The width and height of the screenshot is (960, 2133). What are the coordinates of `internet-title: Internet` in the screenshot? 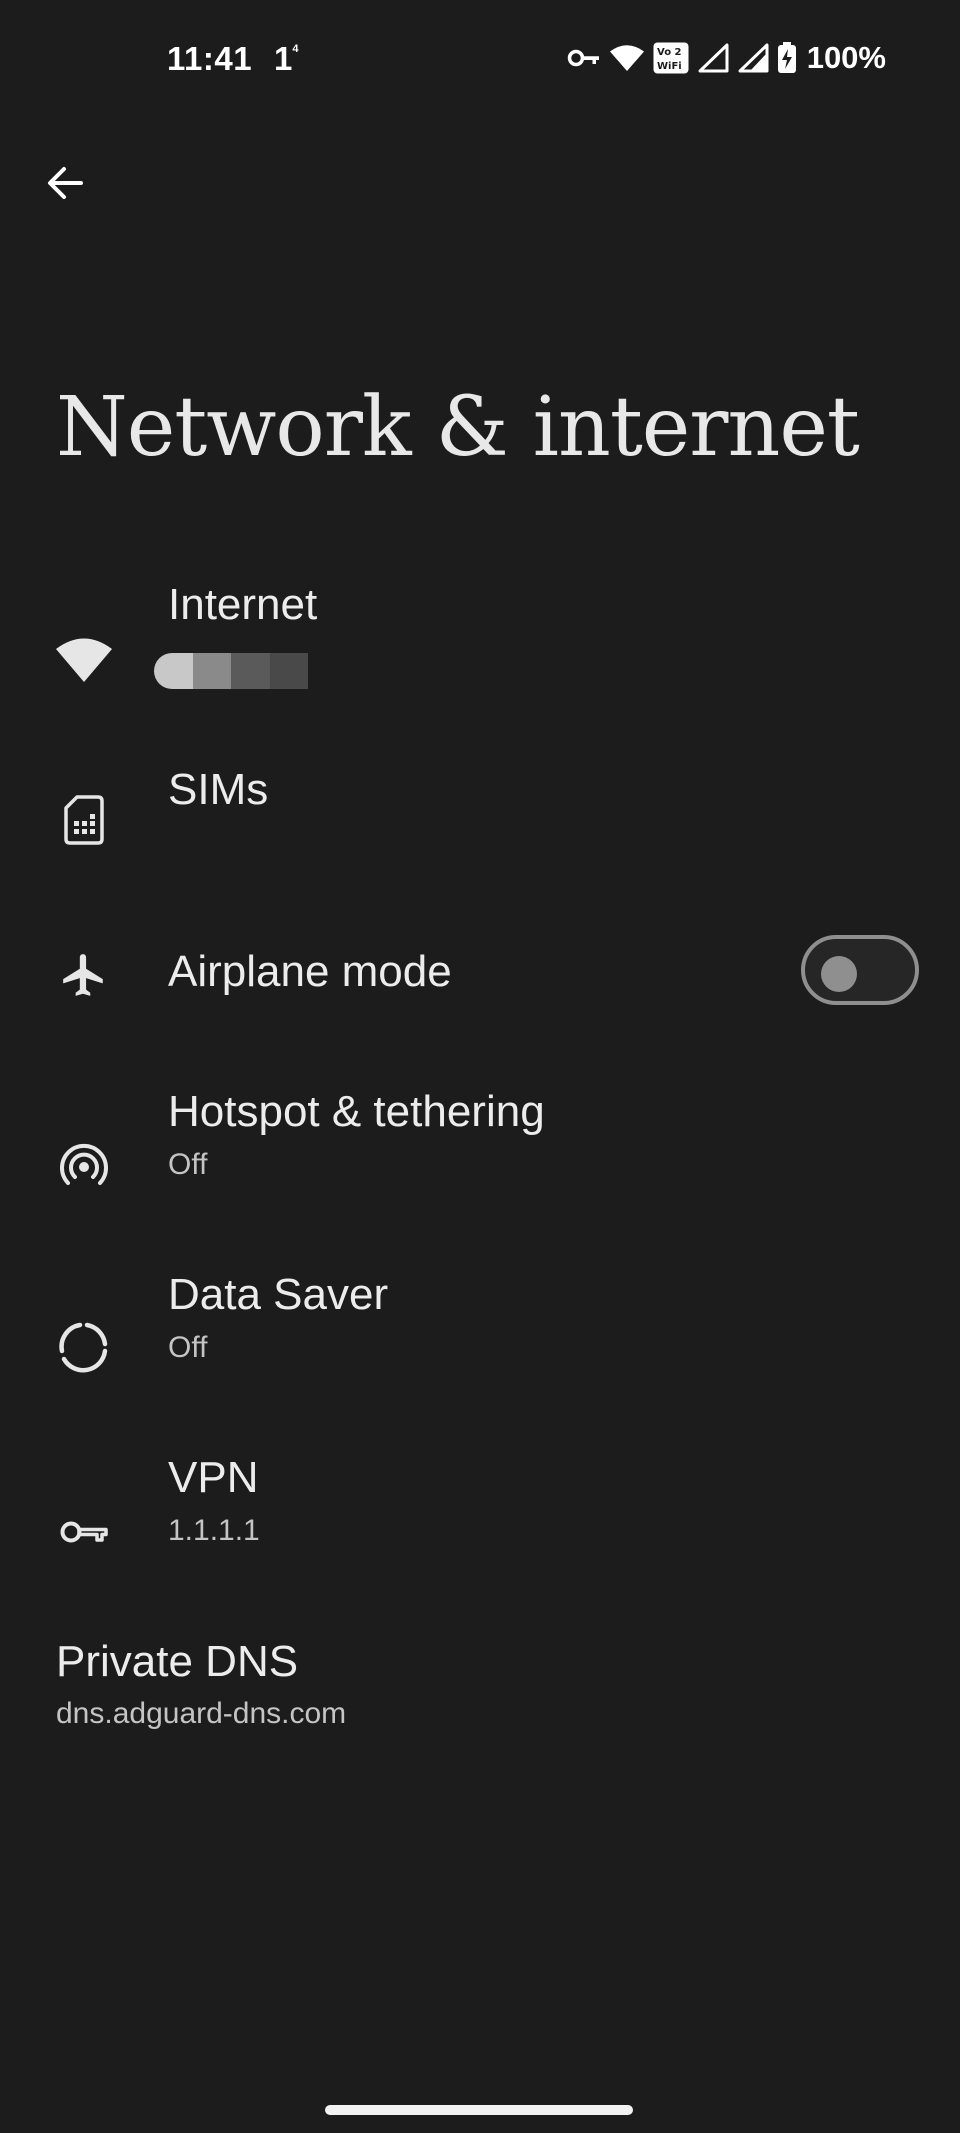 It's located at (243, 604).